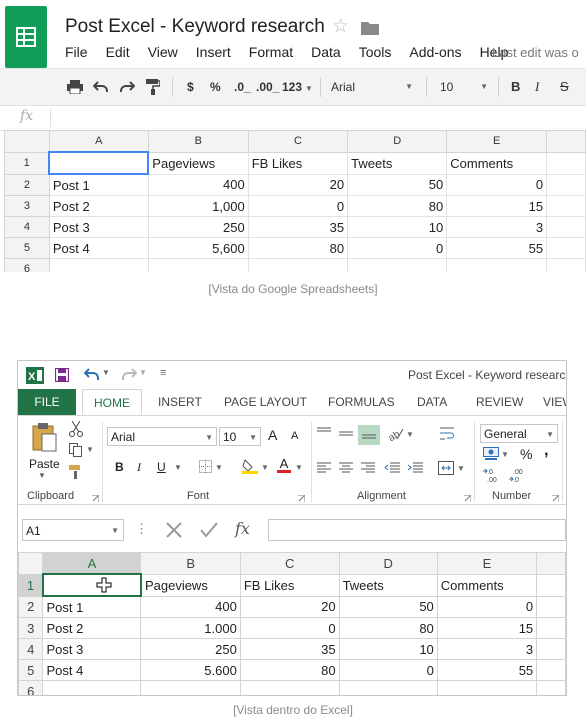  Describe the element at coordinates (340, 26) in the screenshot. I see `star-icon: ☆` at that location.